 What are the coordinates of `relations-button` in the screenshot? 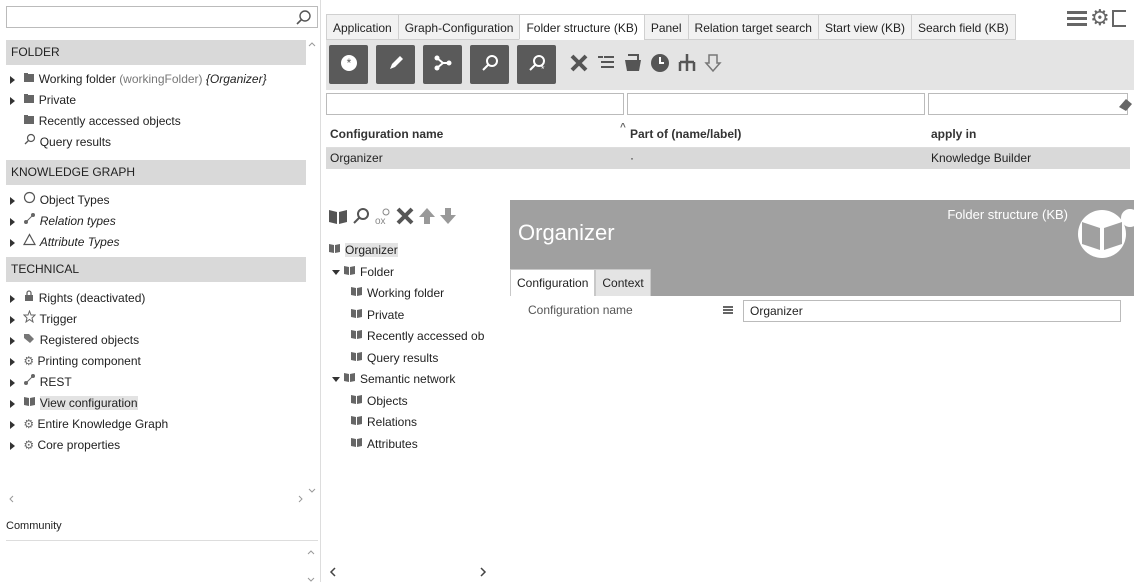 It's located at (442, 64).